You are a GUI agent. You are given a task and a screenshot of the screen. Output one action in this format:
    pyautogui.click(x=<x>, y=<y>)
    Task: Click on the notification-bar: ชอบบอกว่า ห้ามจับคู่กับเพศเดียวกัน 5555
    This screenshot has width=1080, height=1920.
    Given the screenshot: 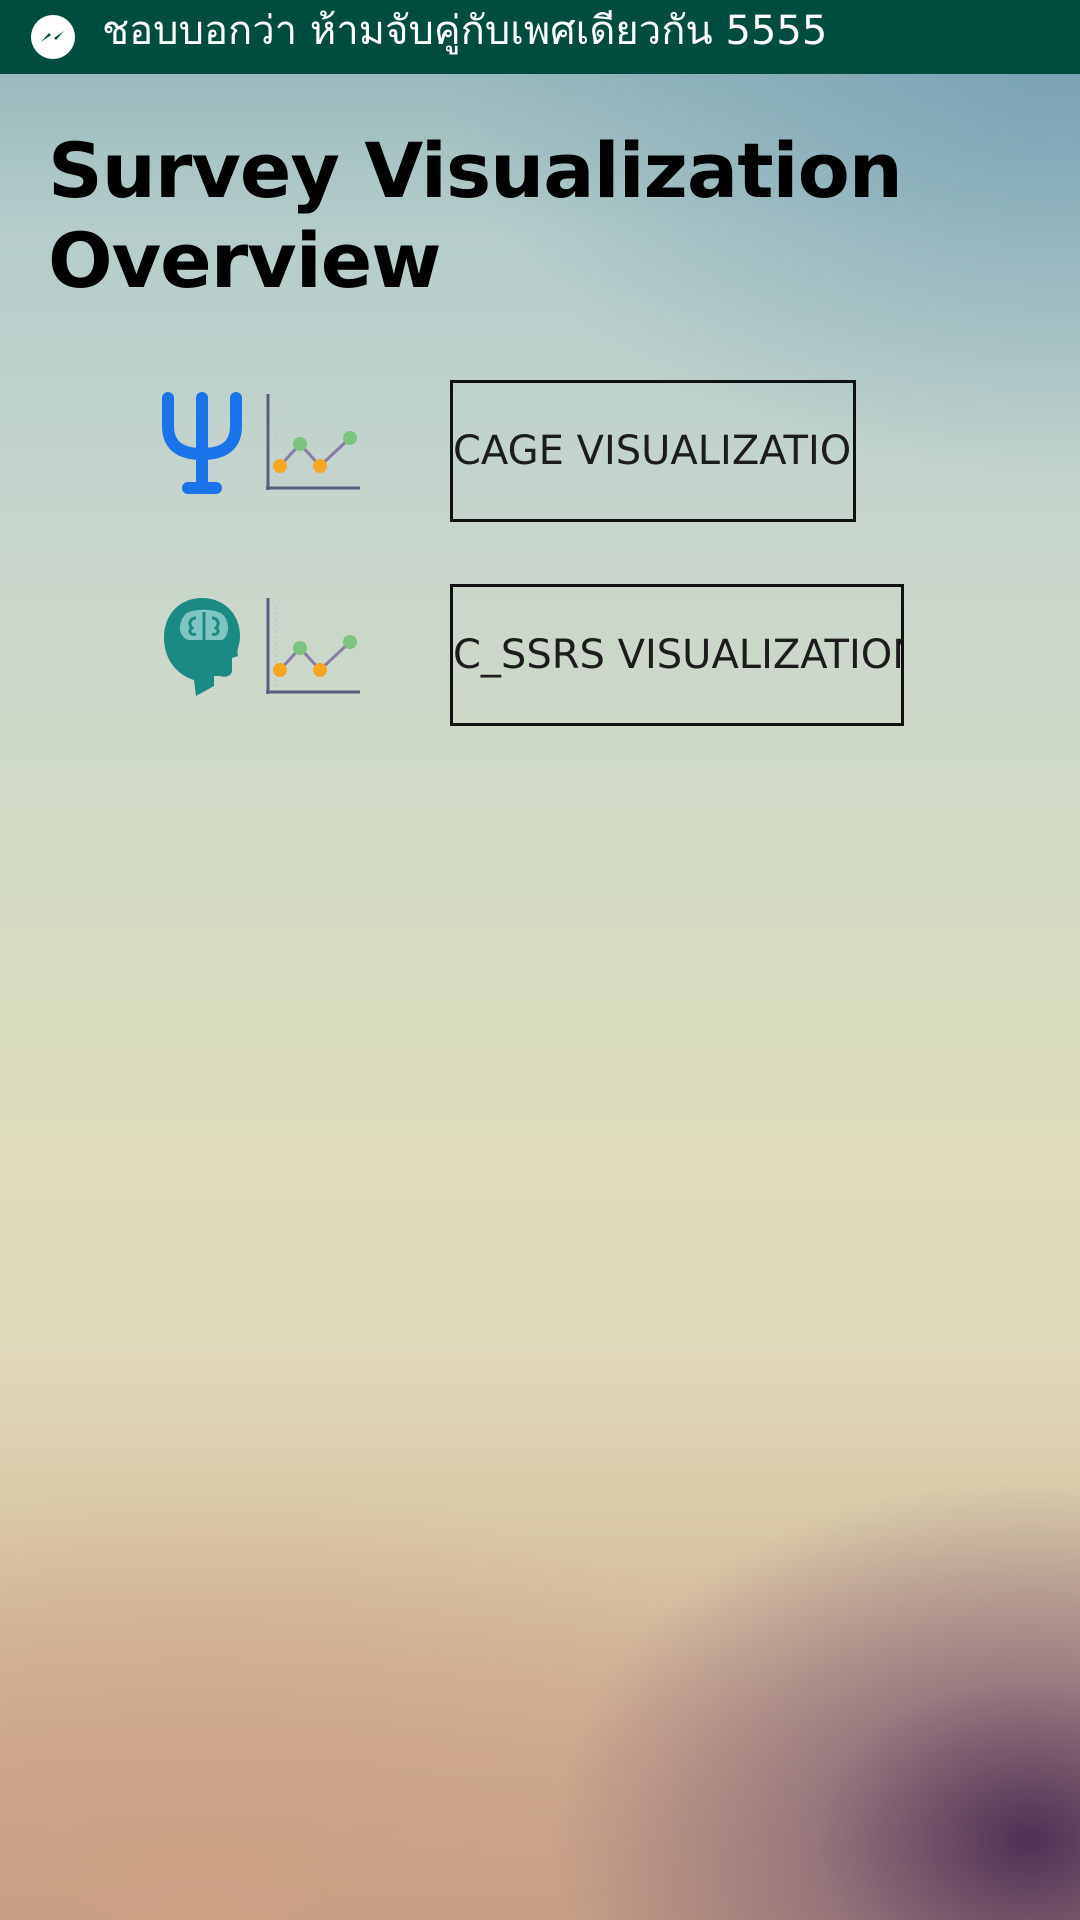 What is the action you would take?
    pyautogui.click(x=540, y=37)
    